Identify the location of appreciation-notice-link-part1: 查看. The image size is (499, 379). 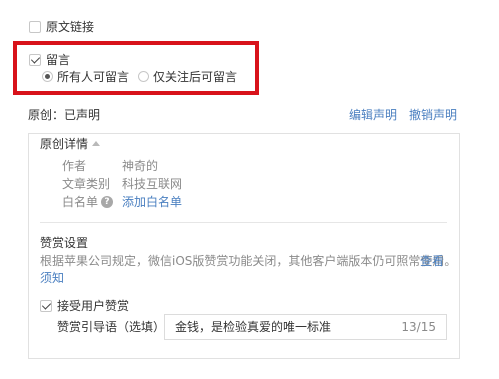
(432, 261).